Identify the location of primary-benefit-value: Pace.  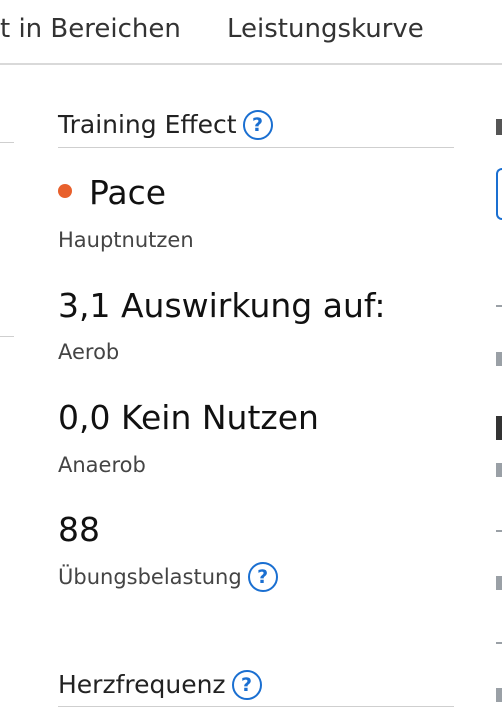
(112, 193).